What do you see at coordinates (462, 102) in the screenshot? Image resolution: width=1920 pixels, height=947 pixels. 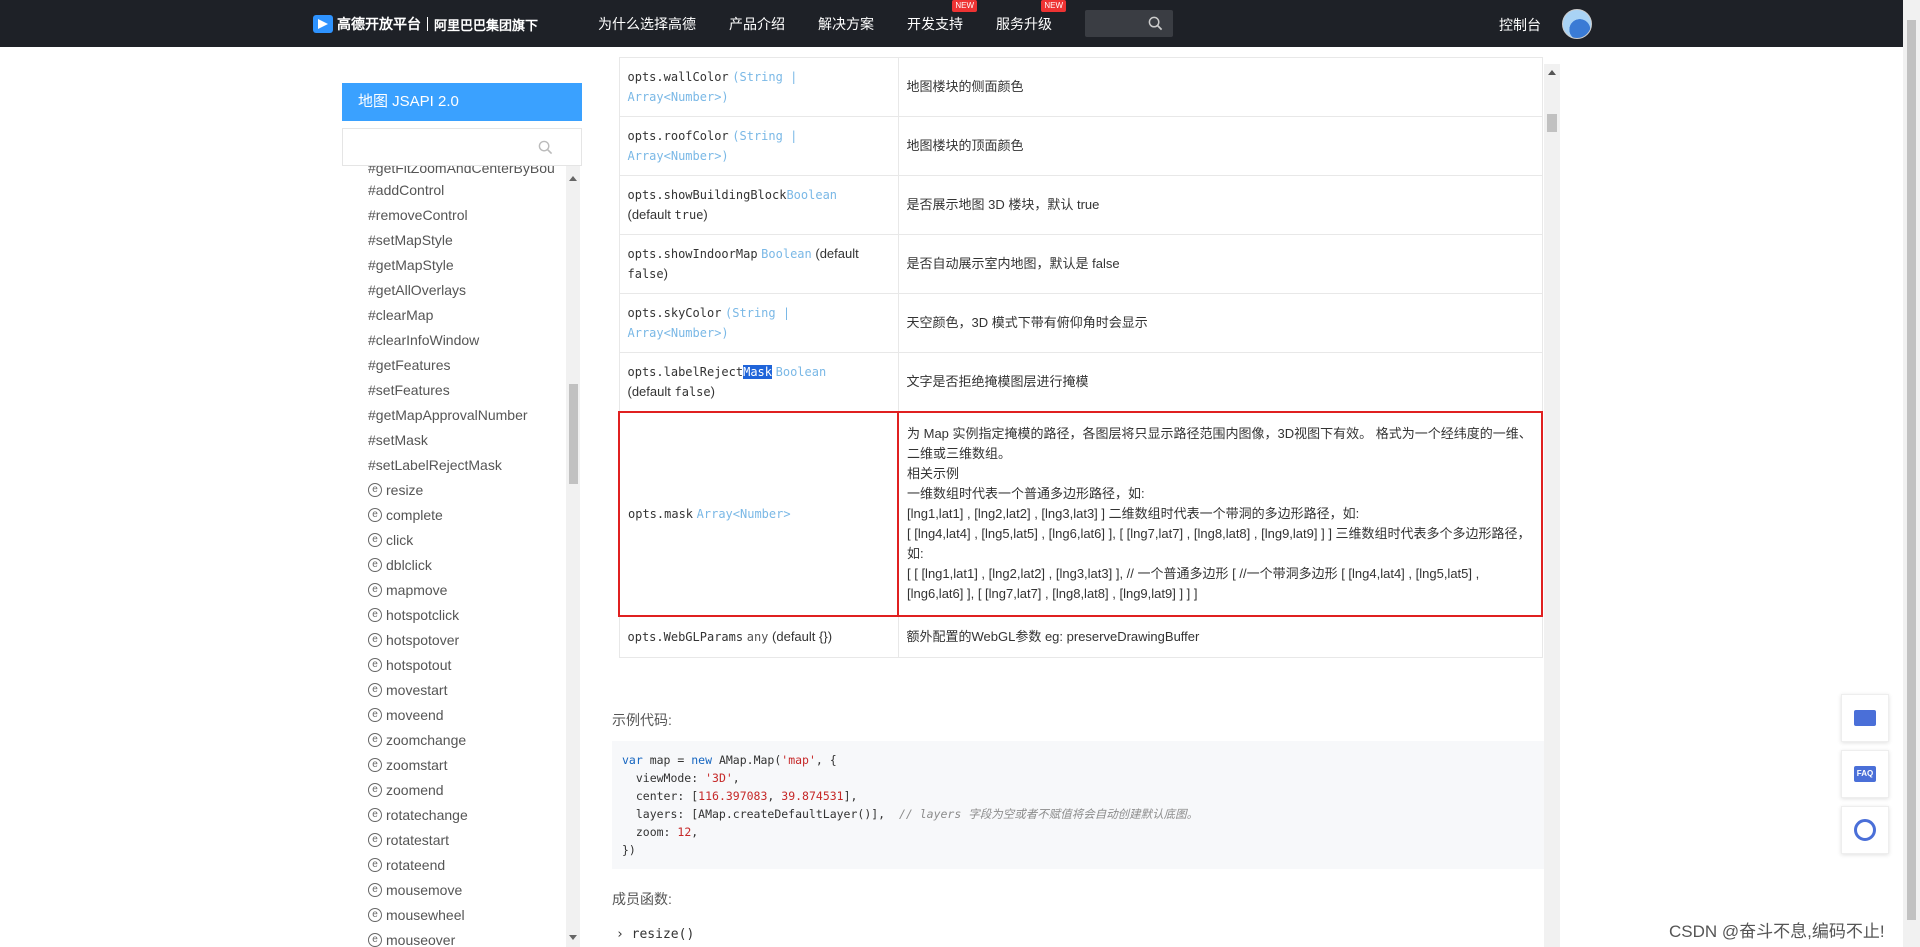 I see `sidebar-title: 地图 JSAPI 2.0` at bounding box center [462, 102].